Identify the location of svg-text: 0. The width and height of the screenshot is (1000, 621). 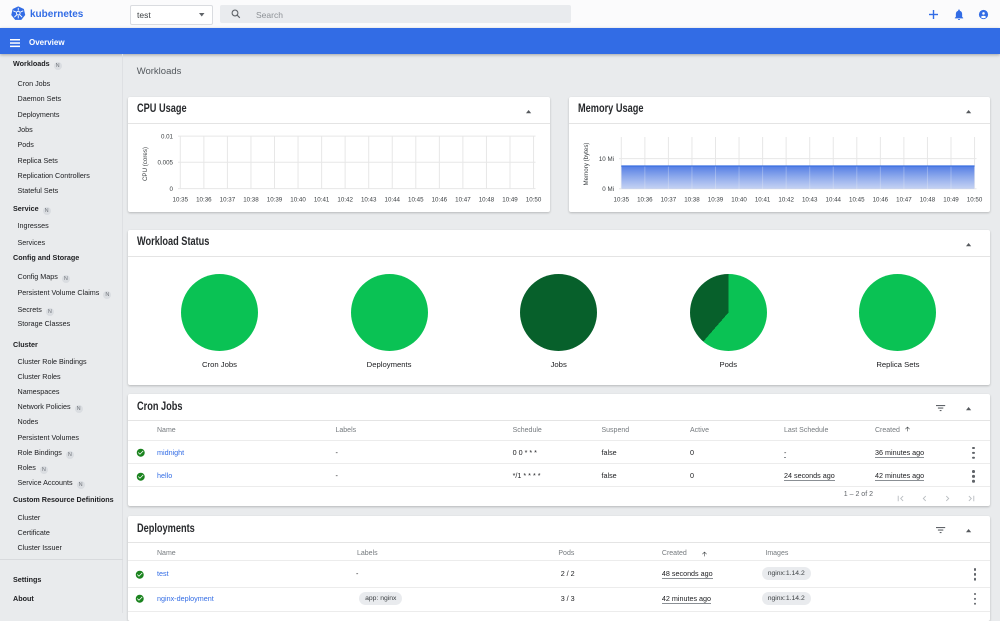
(172, 189).